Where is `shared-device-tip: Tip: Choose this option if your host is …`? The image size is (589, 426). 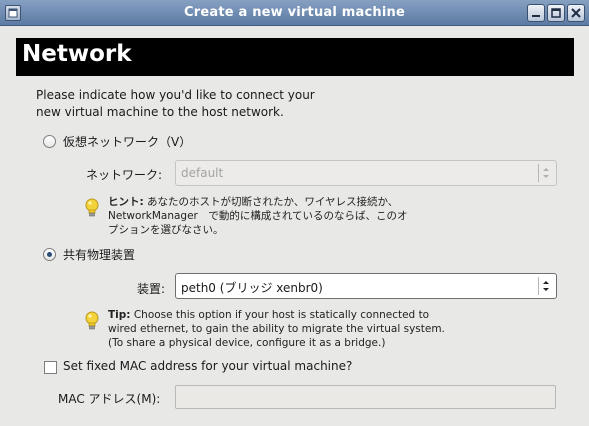 shared-device-tip: Tip: Choose this option if your host is … is located at coordinates (276, 329).